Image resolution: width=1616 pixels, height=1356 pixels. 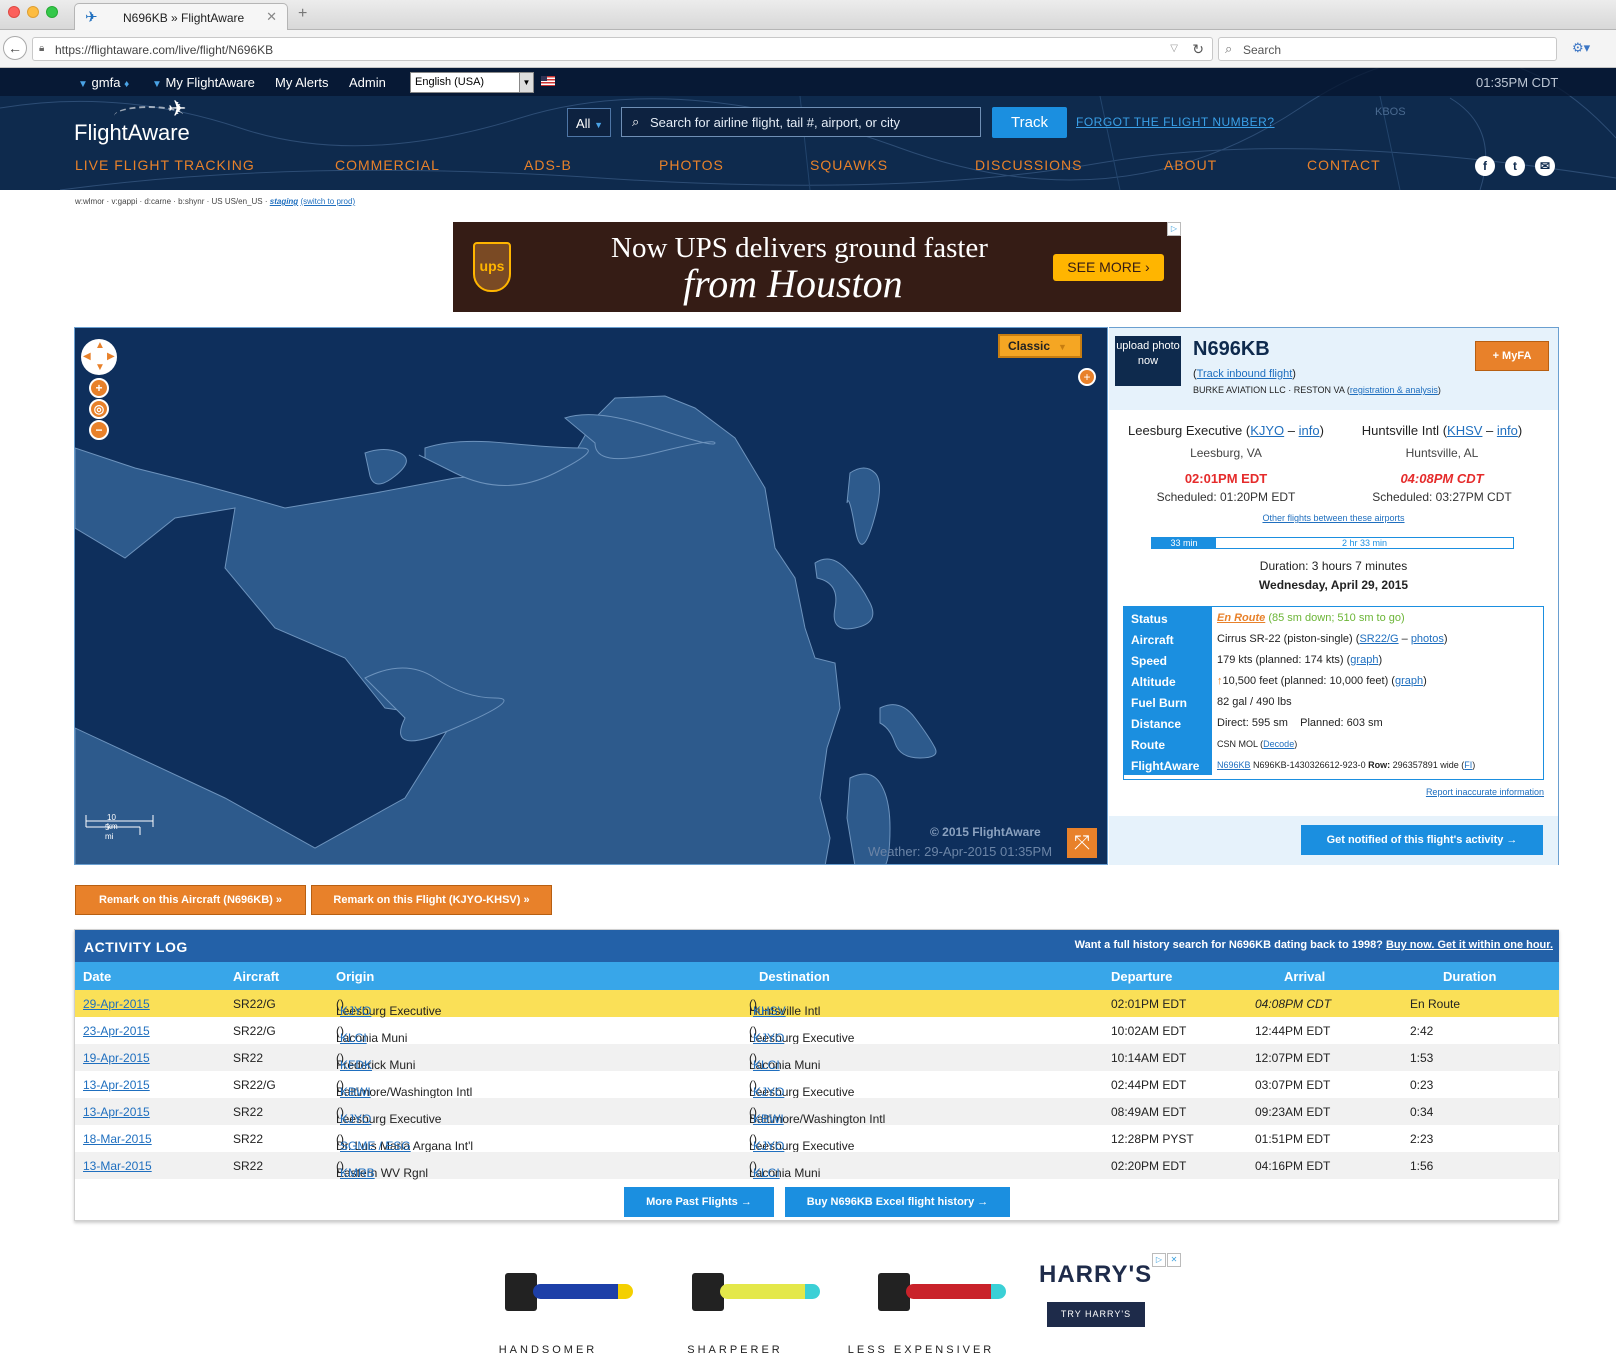 What do you see at coordinates (1515, 166) in the screenshot?
I see `twitter-icon: t` at bounding box center [1515, 166].